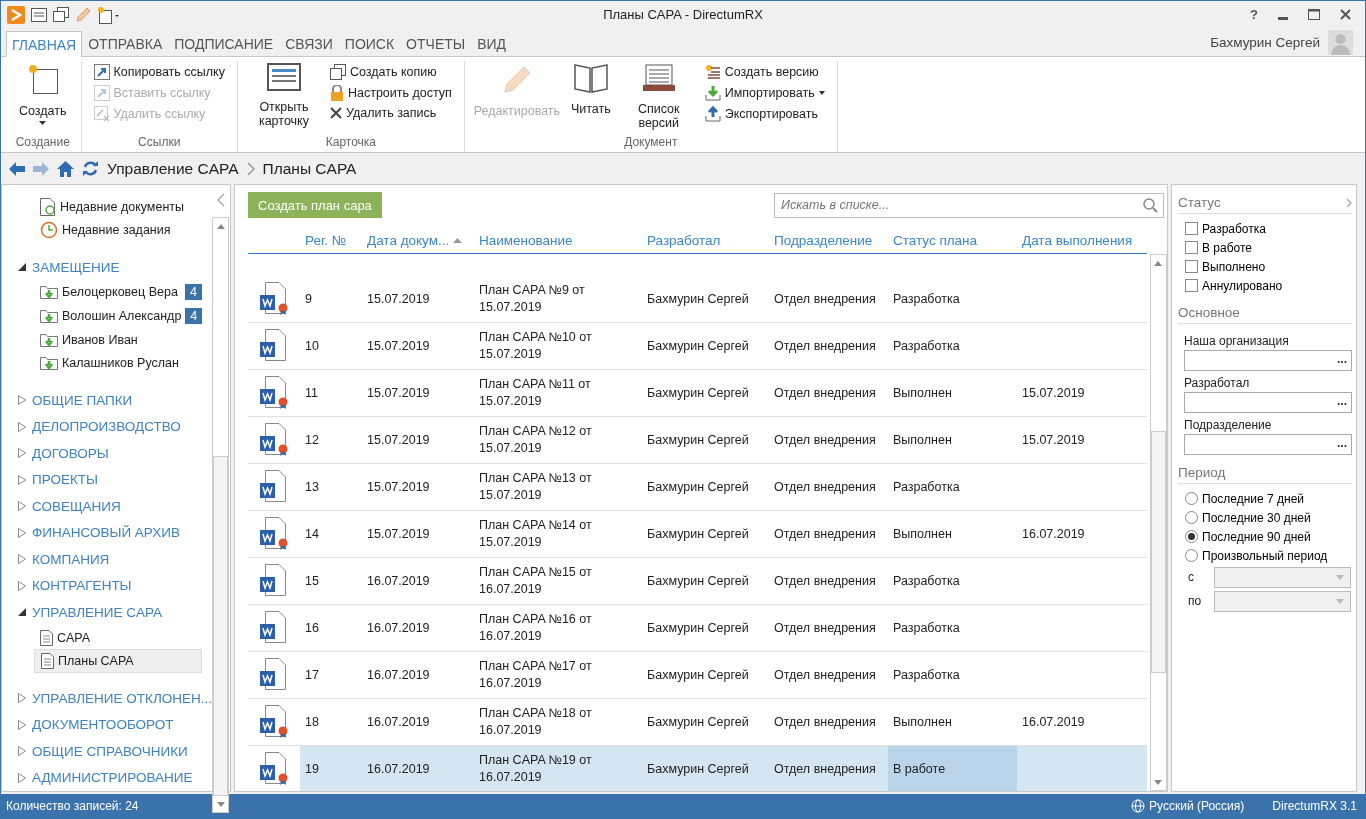  What do you see at coordinates (697, 487) in the screenshot?
I see `table-row: 13 15.07.2019 План CAPA №13 от 15.07.2019 Бахмурин Сергей Отдел внедрения Разработка` at bounding box center [697, 487].